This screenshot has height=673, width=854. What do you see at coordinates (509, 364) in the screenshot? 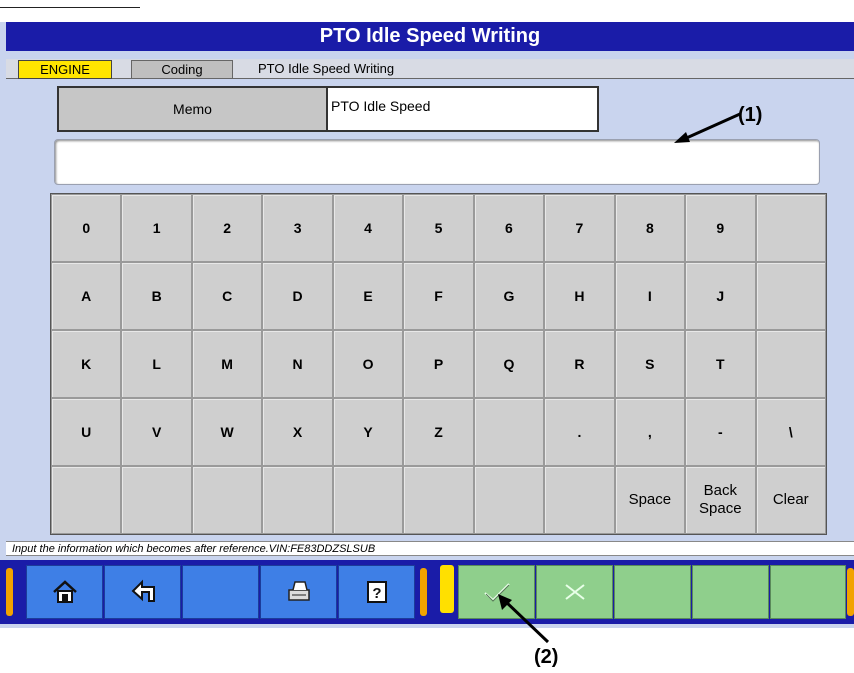
I see `key-q: Q` at bounding box center [509, 364].